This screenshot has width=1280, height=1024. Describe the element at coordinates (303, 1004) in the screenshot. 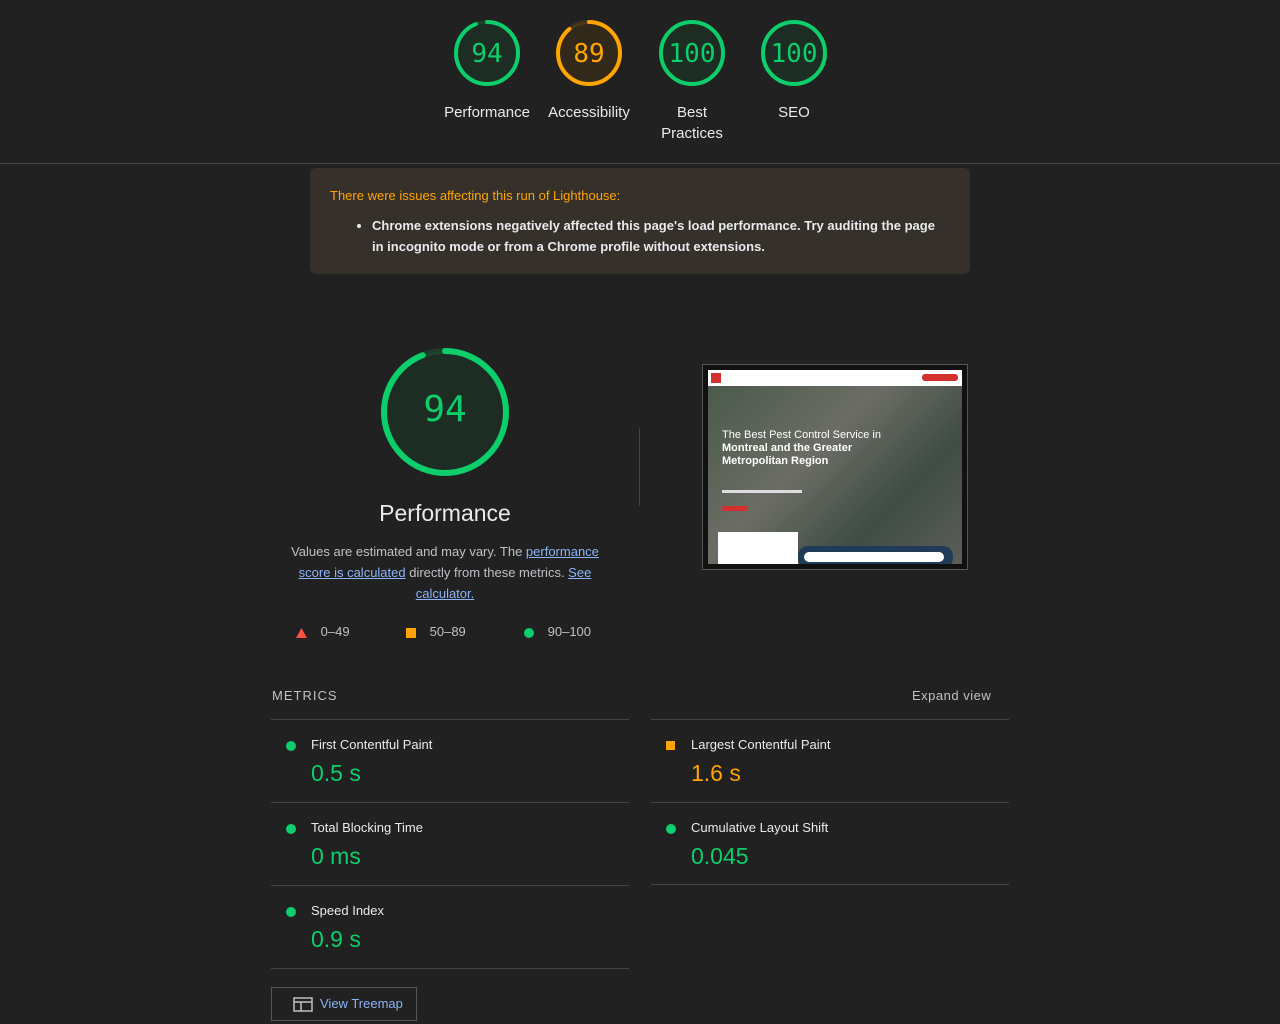

I see `treemap-icon` at that location.